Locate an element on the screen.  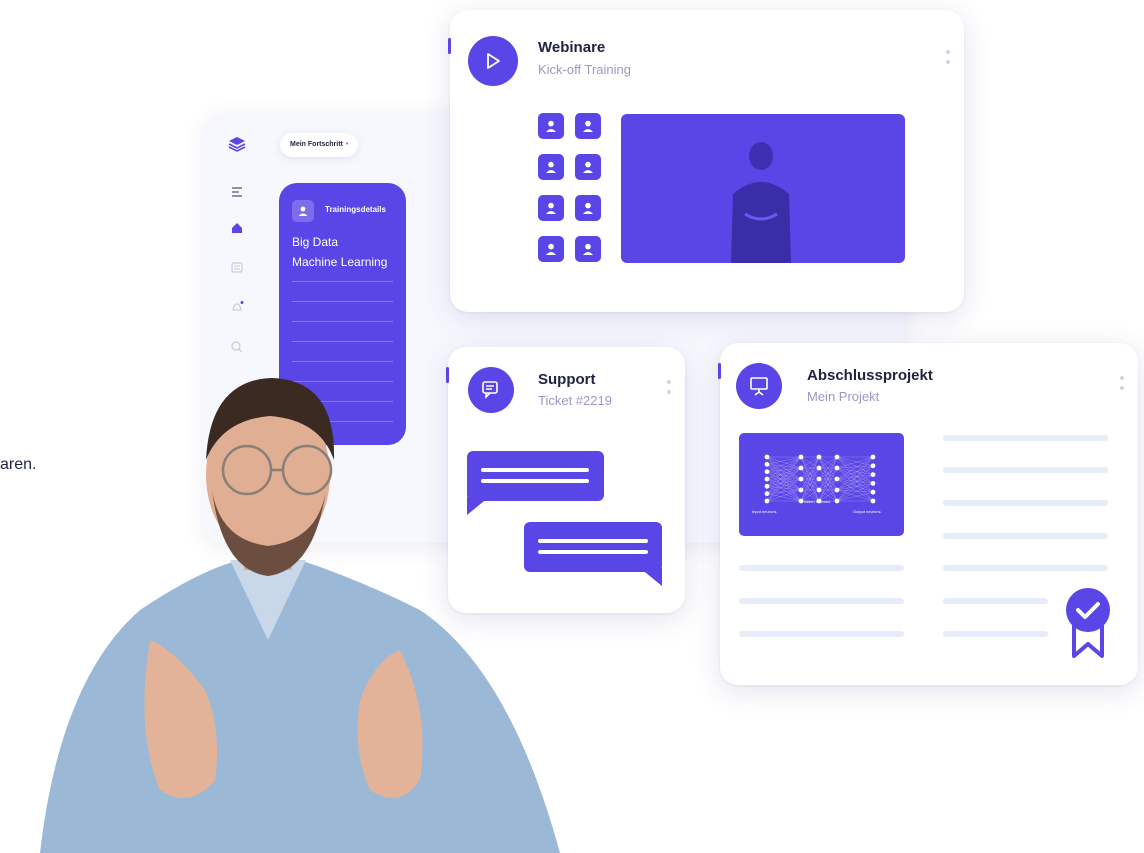
training-details-title: Trainingsdetails is located at coordinates (355, 209).